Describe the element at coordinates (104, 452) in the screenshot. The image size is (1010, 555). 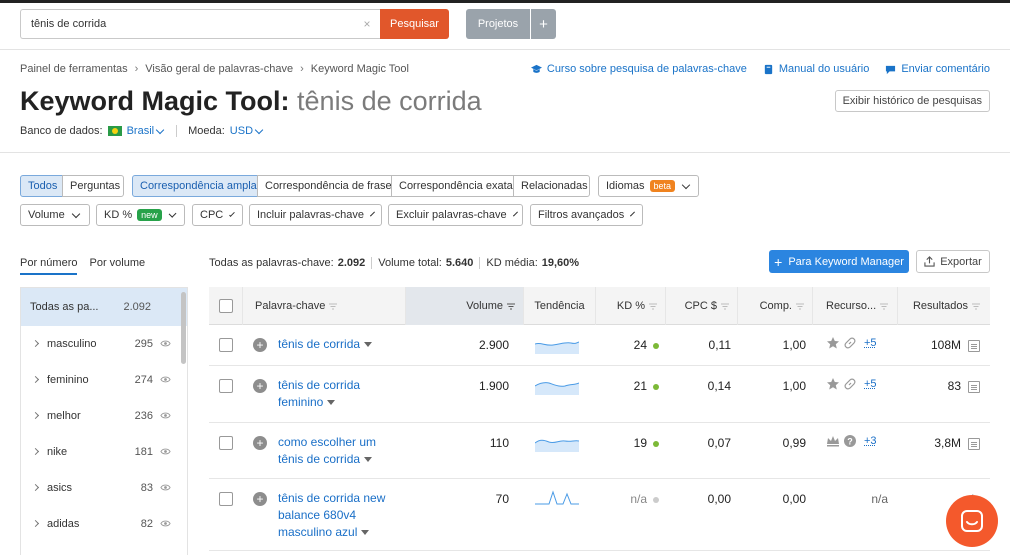
I see `group-item: nike 181` at that location.